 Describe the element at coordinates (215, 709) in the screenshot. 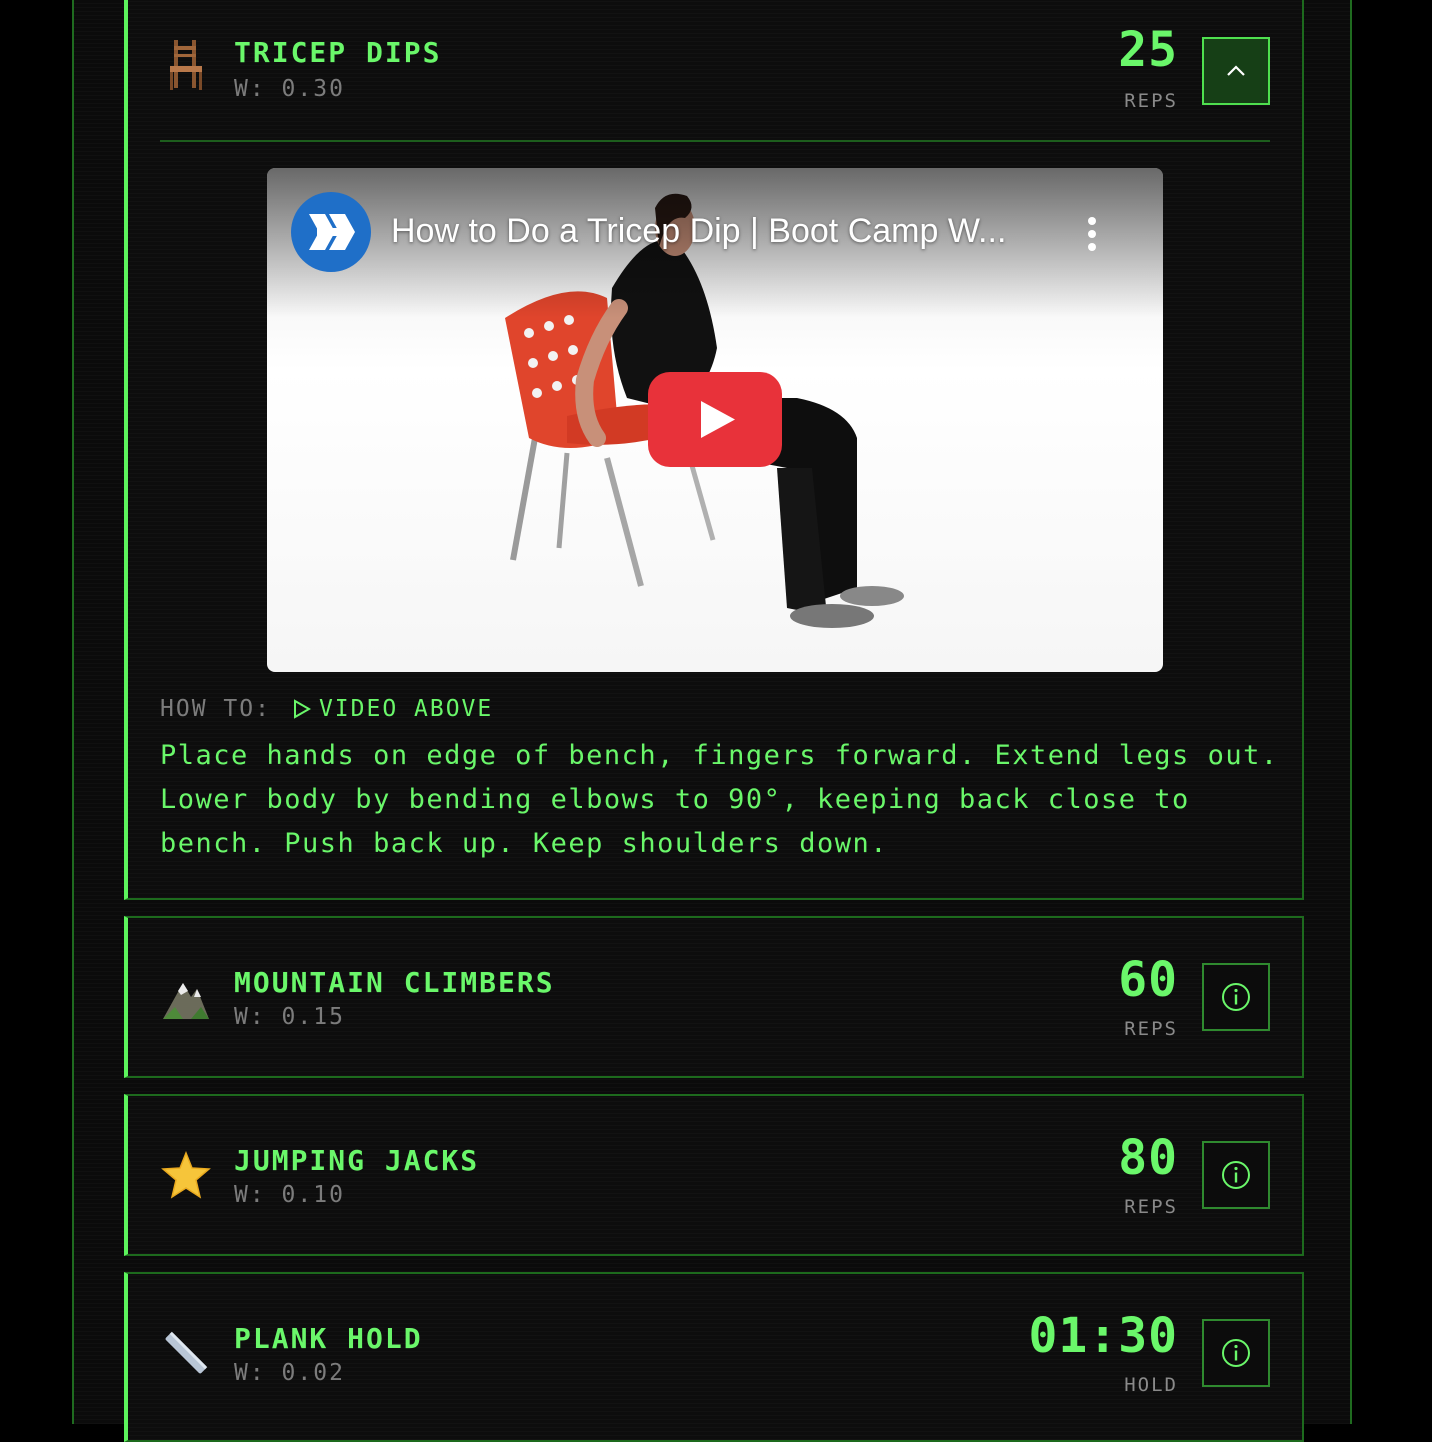

I see `howto-label: HOW TO:` at that location.